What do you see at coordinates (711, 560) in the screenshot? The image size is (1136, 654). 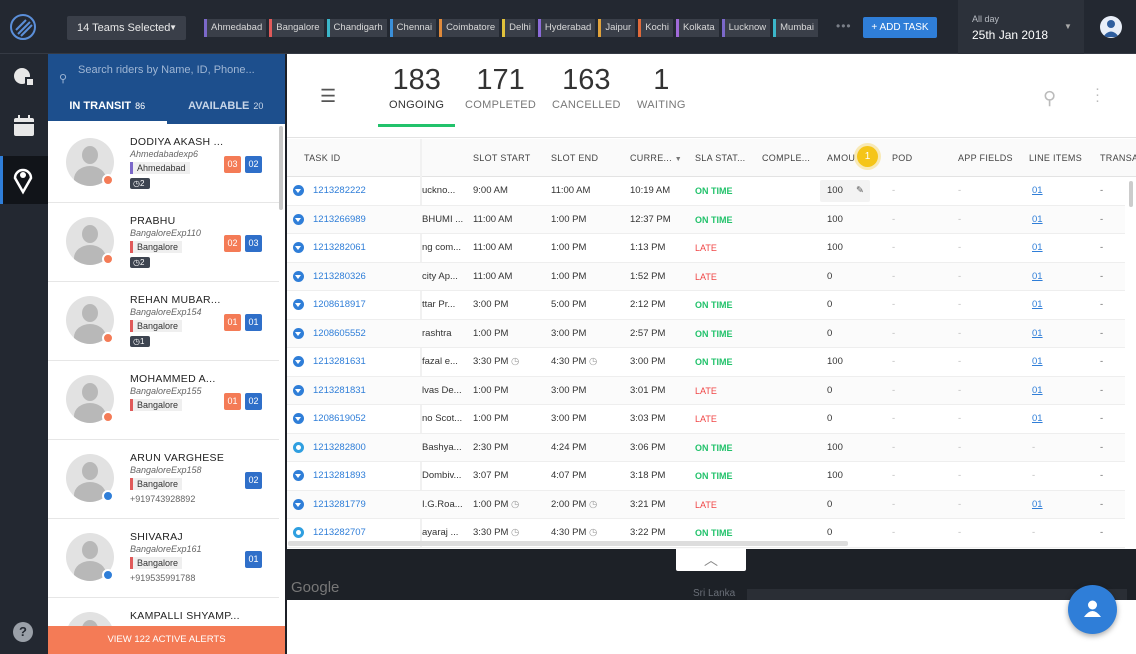 I see `expand-map-button: ︿` at bounding box center [711, 560].